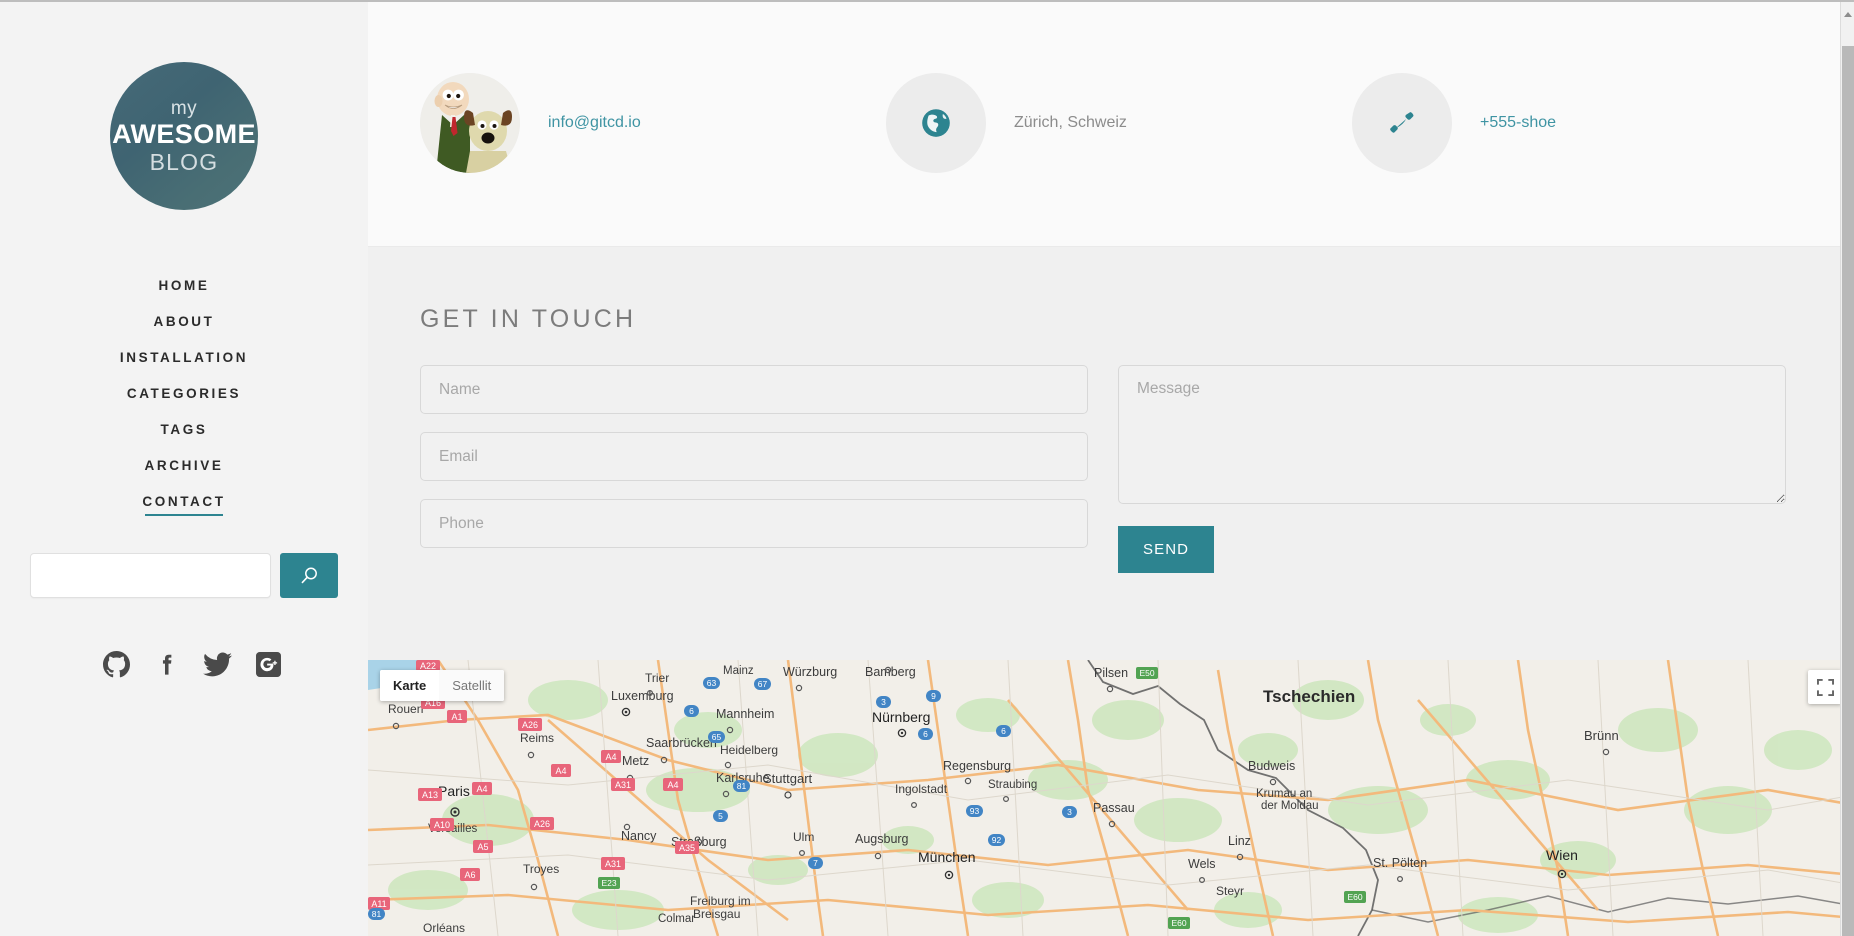 This screenshot has width=1854, height=936. What do you see at coordinates (936, 123) in the screenshot?
I see `globe-icon` at bounding box center [936, 123].